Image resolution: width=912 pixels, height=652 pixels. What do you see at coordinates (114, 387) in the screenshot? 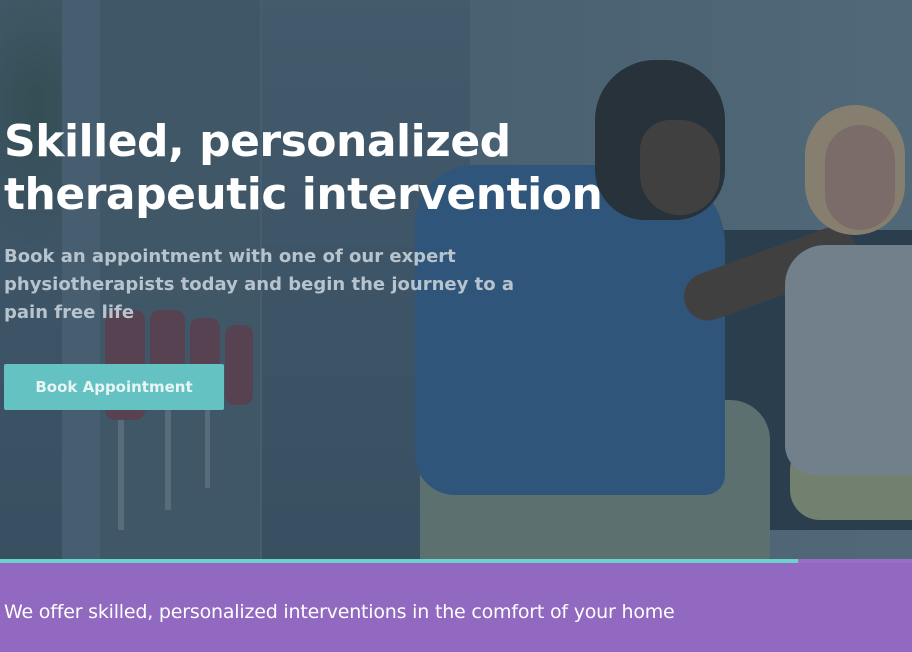
I see `book-appointment-button: Book Appointment` at bounding box center [114, 387].